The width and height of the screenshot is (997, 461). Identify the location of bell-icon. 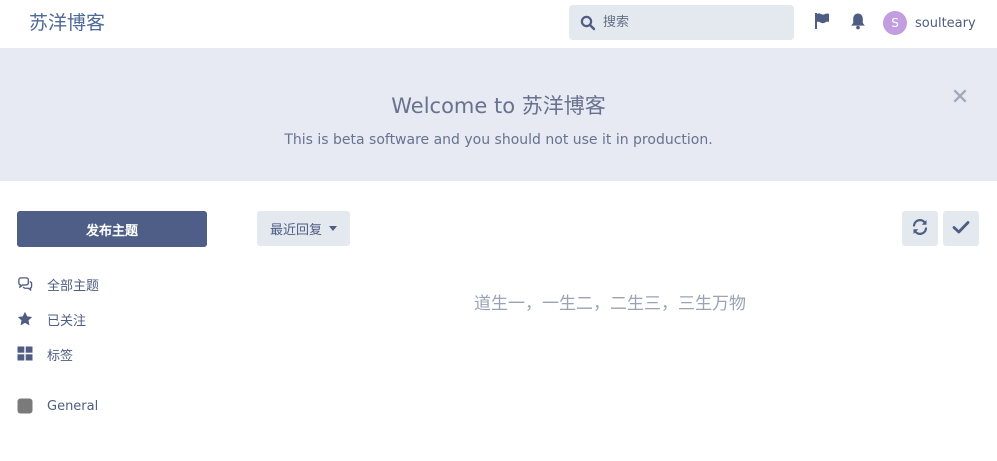
(858, 23).